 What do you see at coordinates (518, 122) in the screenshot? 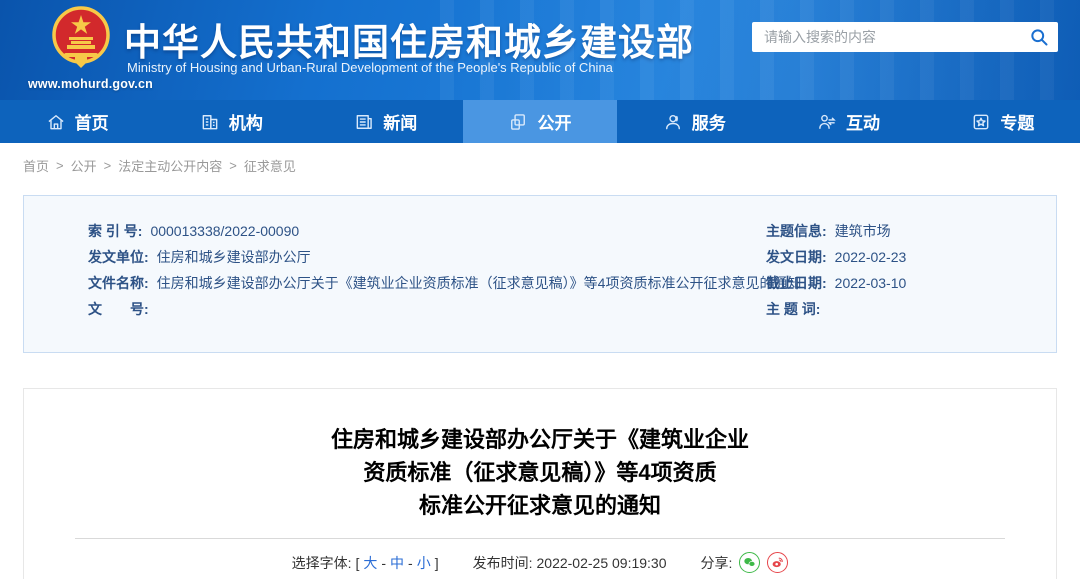
I see `documents-icon` at bounding box center [518, 122].